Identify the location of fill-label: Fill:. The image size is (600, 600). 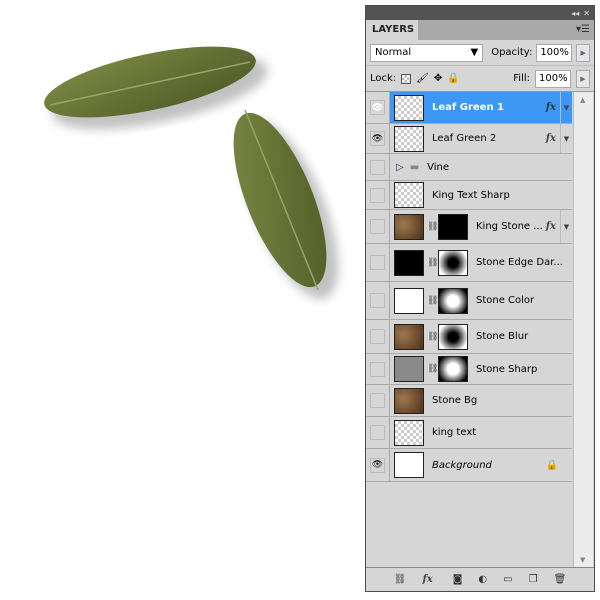
(521, 78).